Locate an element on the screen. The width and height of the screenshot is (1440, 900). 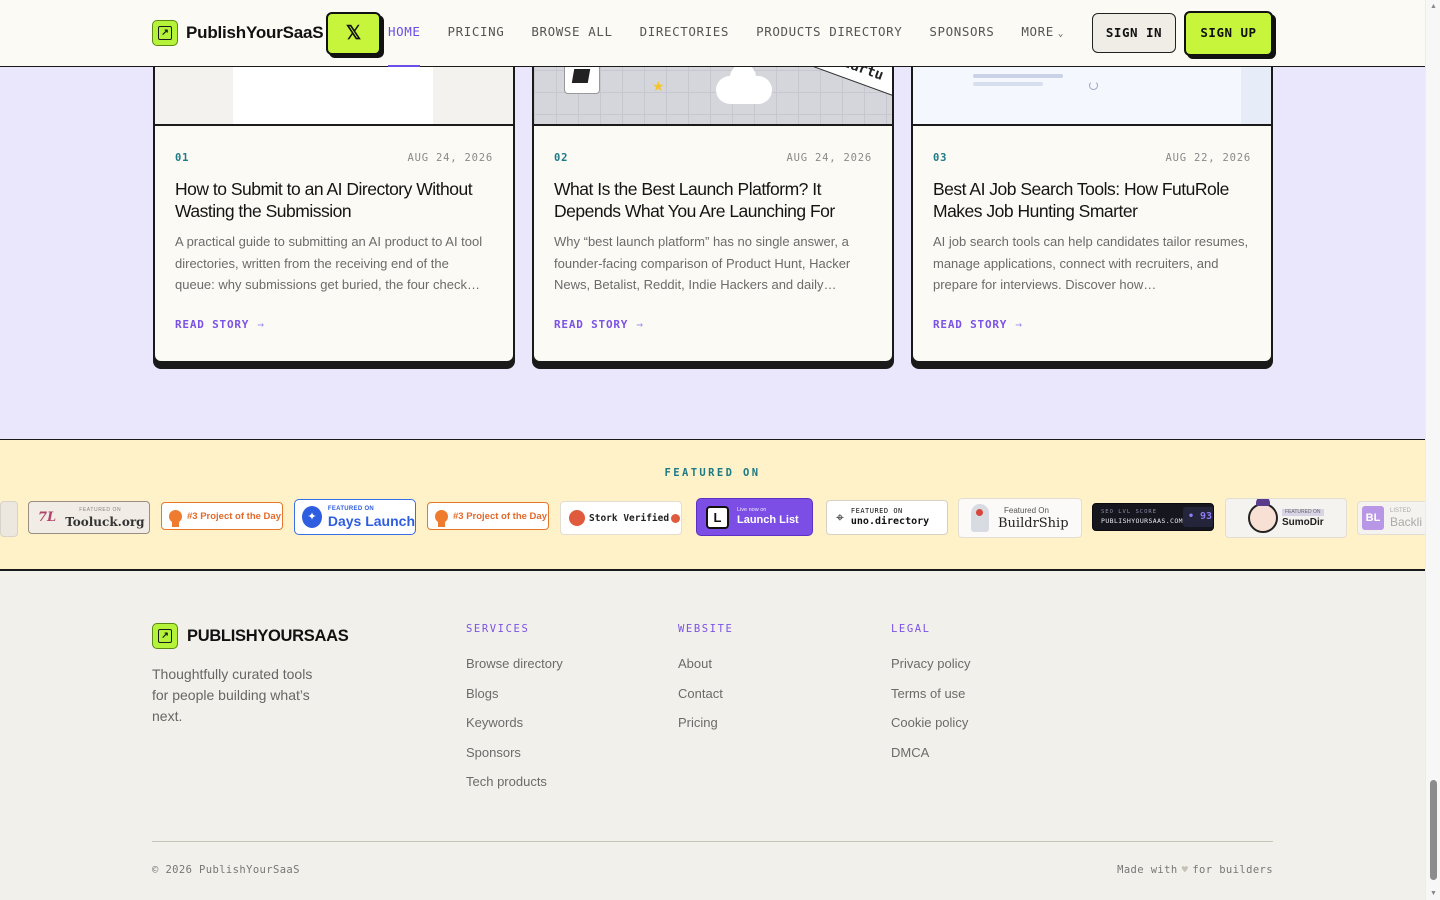
badge-name: Launch List is located at coordinates (768, 520).